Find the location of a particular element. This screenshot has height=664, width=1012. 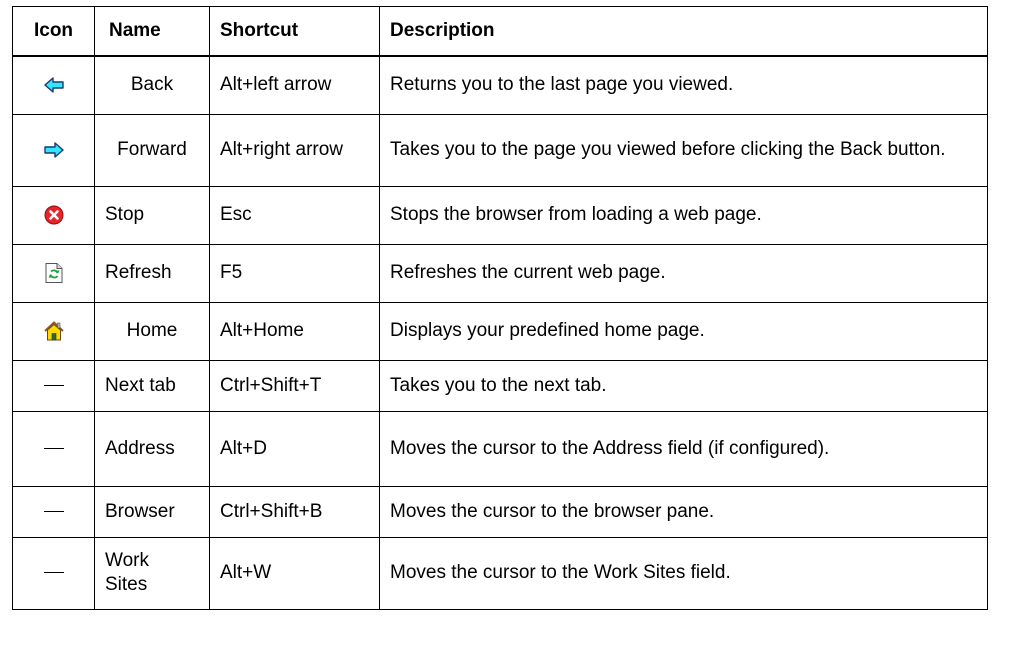

name-cell: Address is located at coordinates (152, 448).